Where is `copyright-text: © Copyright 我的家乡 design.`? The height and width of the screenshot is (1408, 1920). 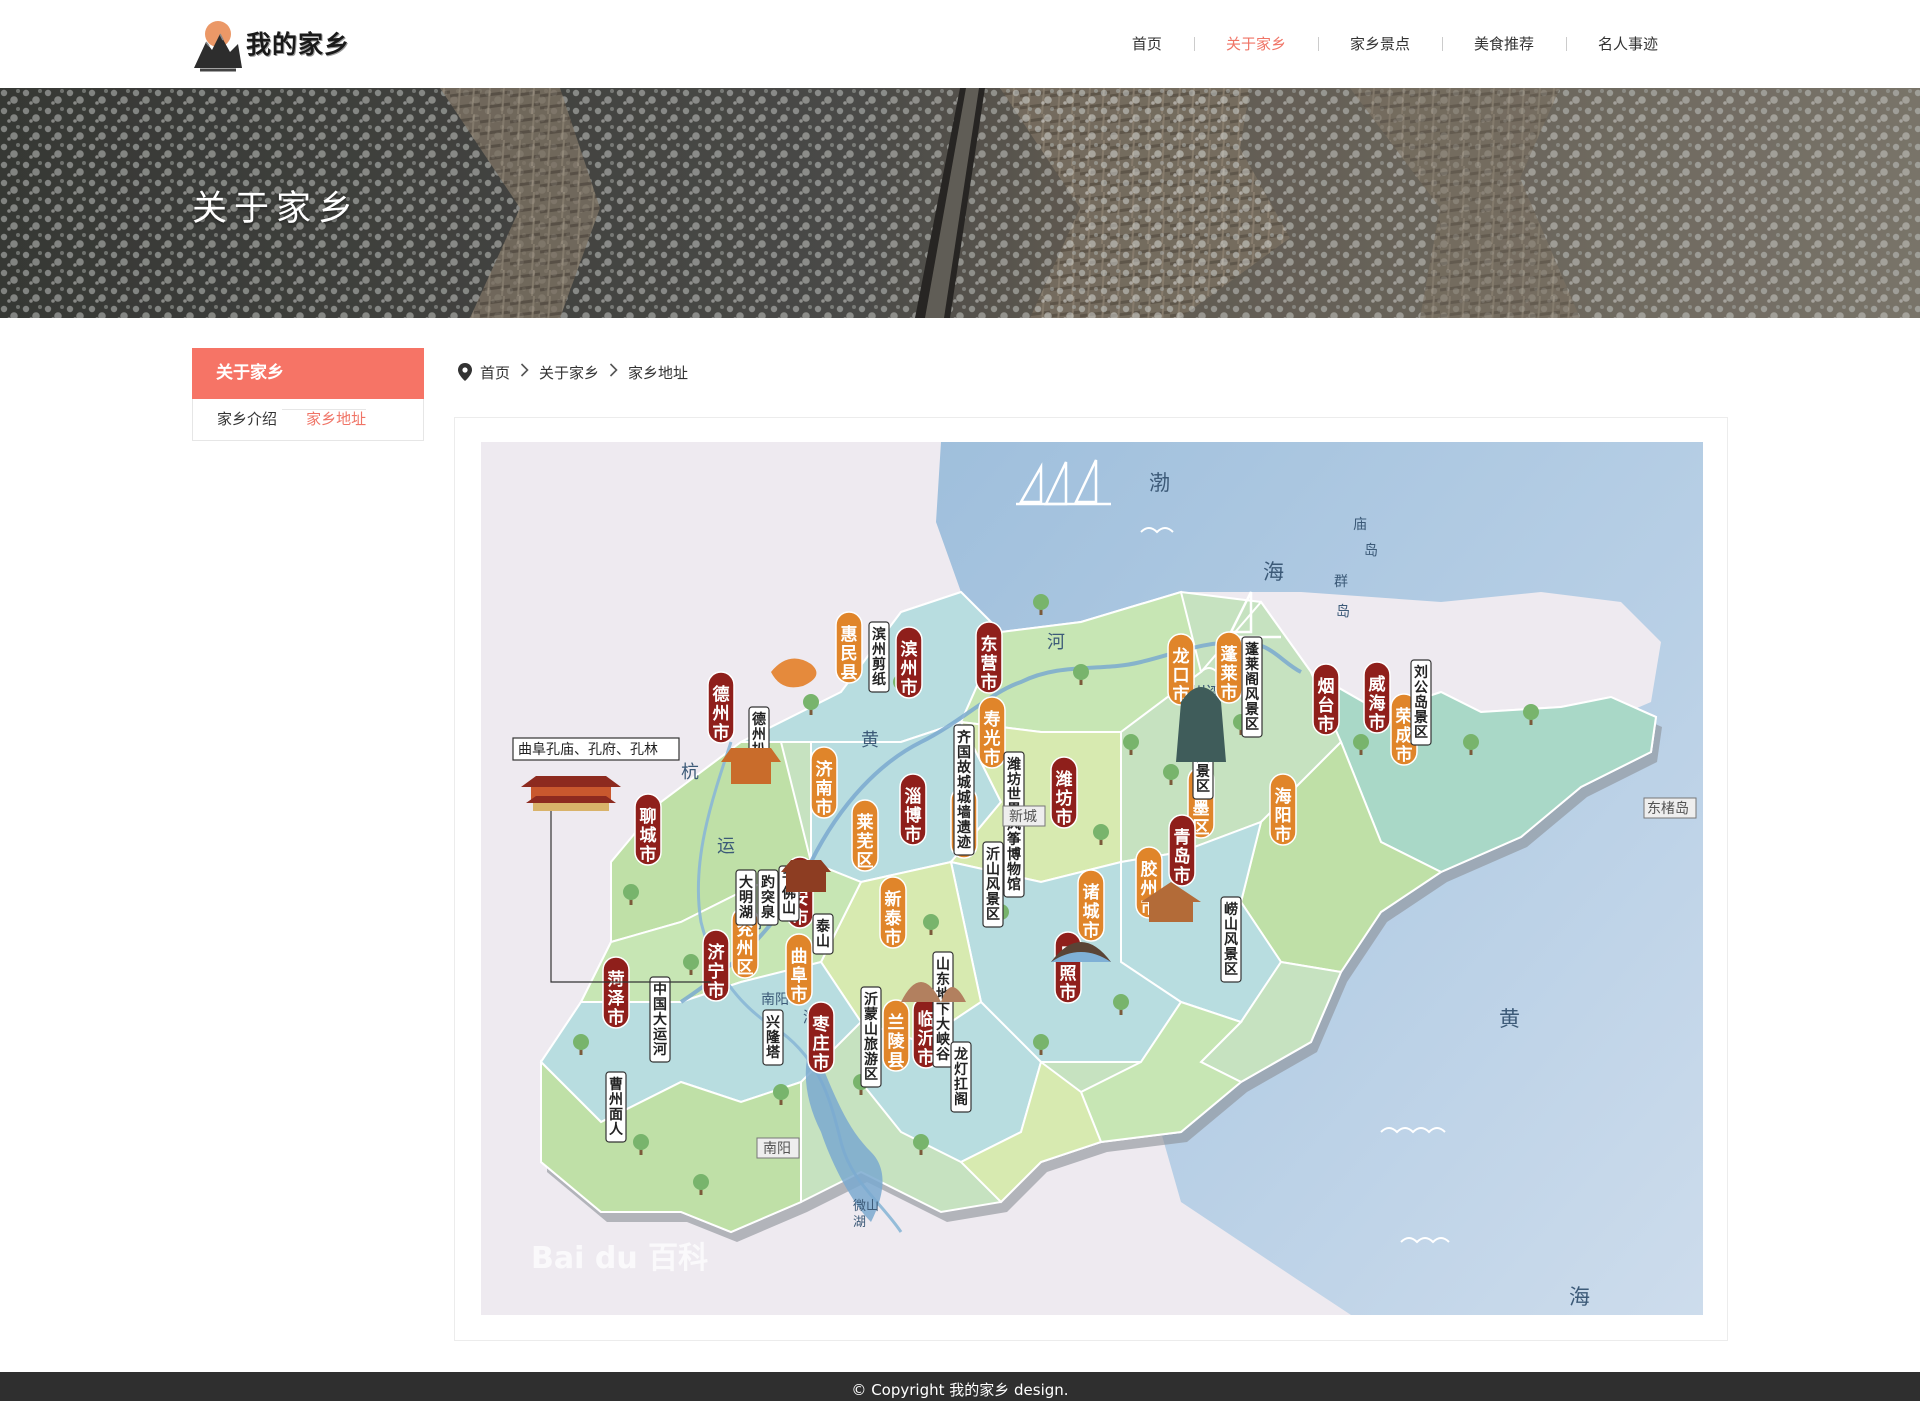 copyright-text: © Copyright 我的家乡 design. is located at coordinates (960, 1390).